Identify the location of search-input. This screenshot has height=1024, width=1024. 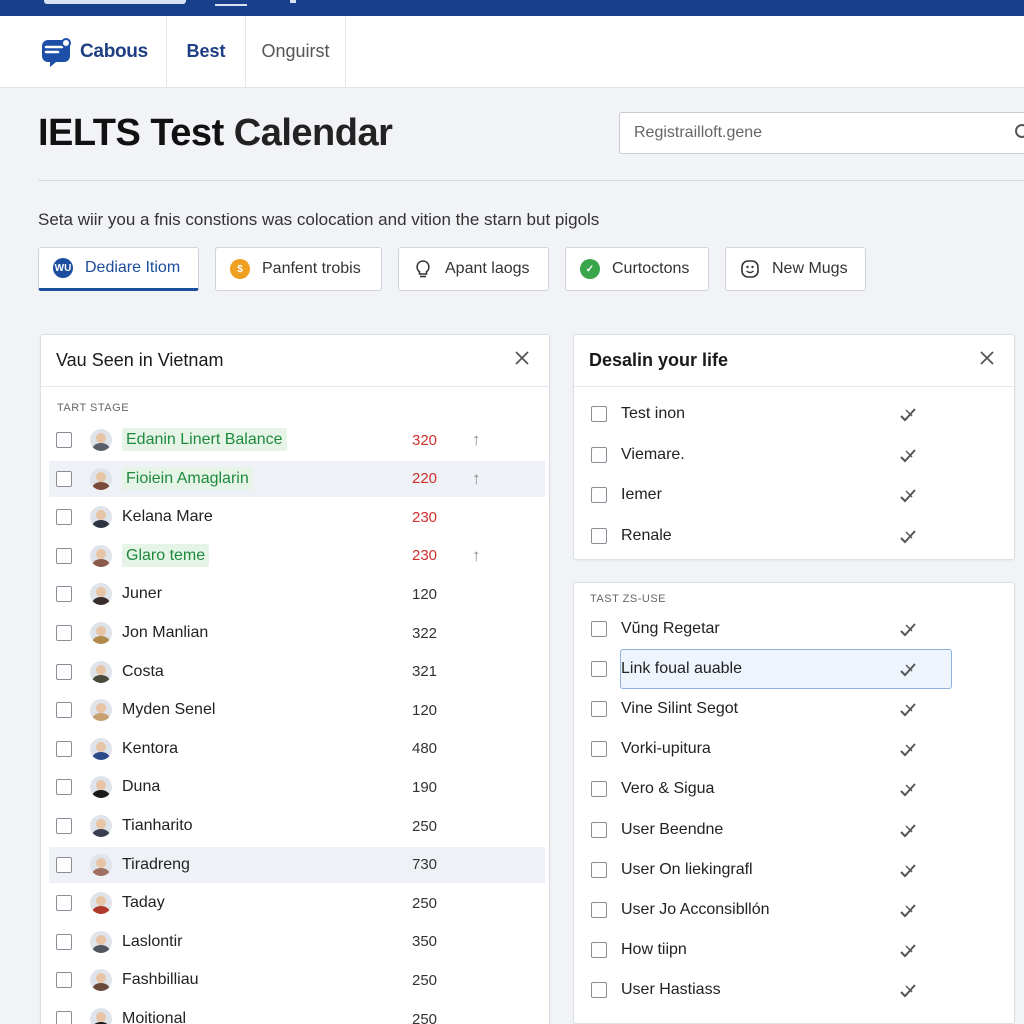
(814, 133).